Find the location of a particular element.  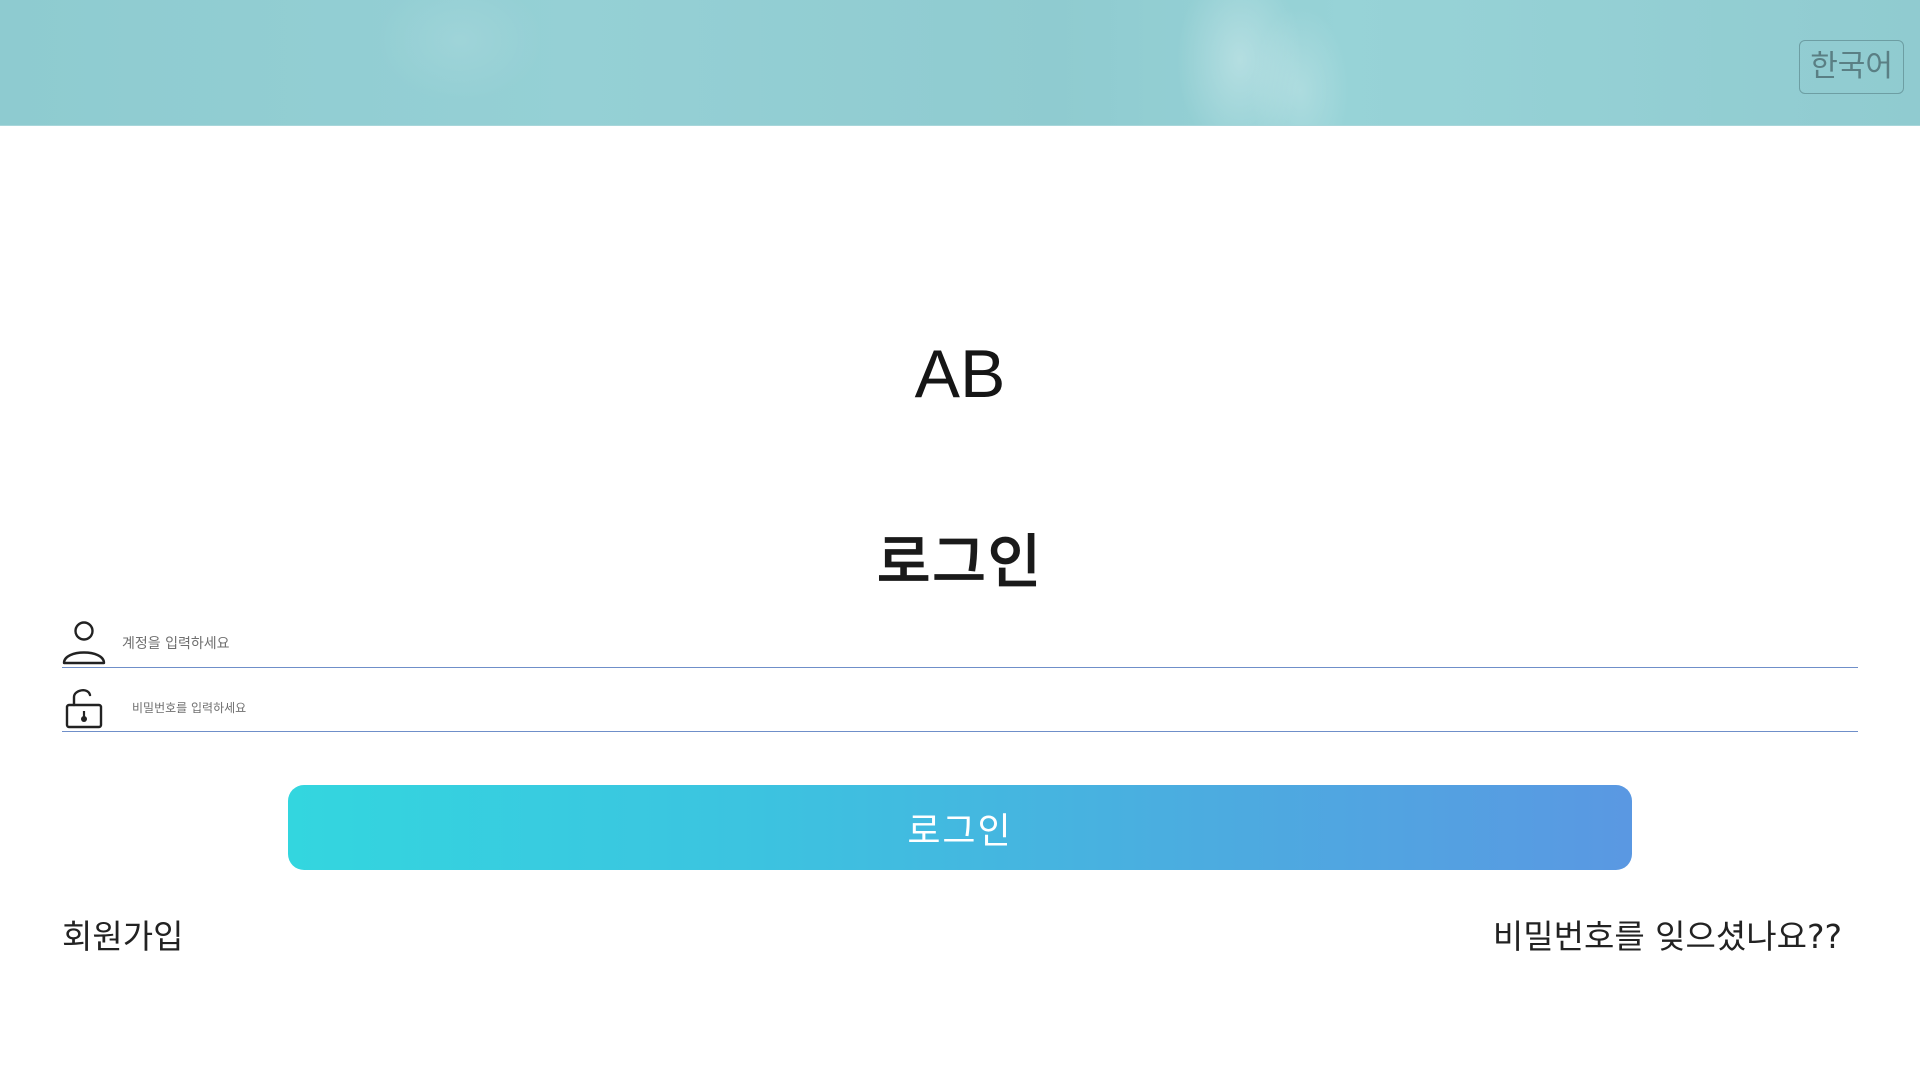

account-input is located at coordinates (972, 644).